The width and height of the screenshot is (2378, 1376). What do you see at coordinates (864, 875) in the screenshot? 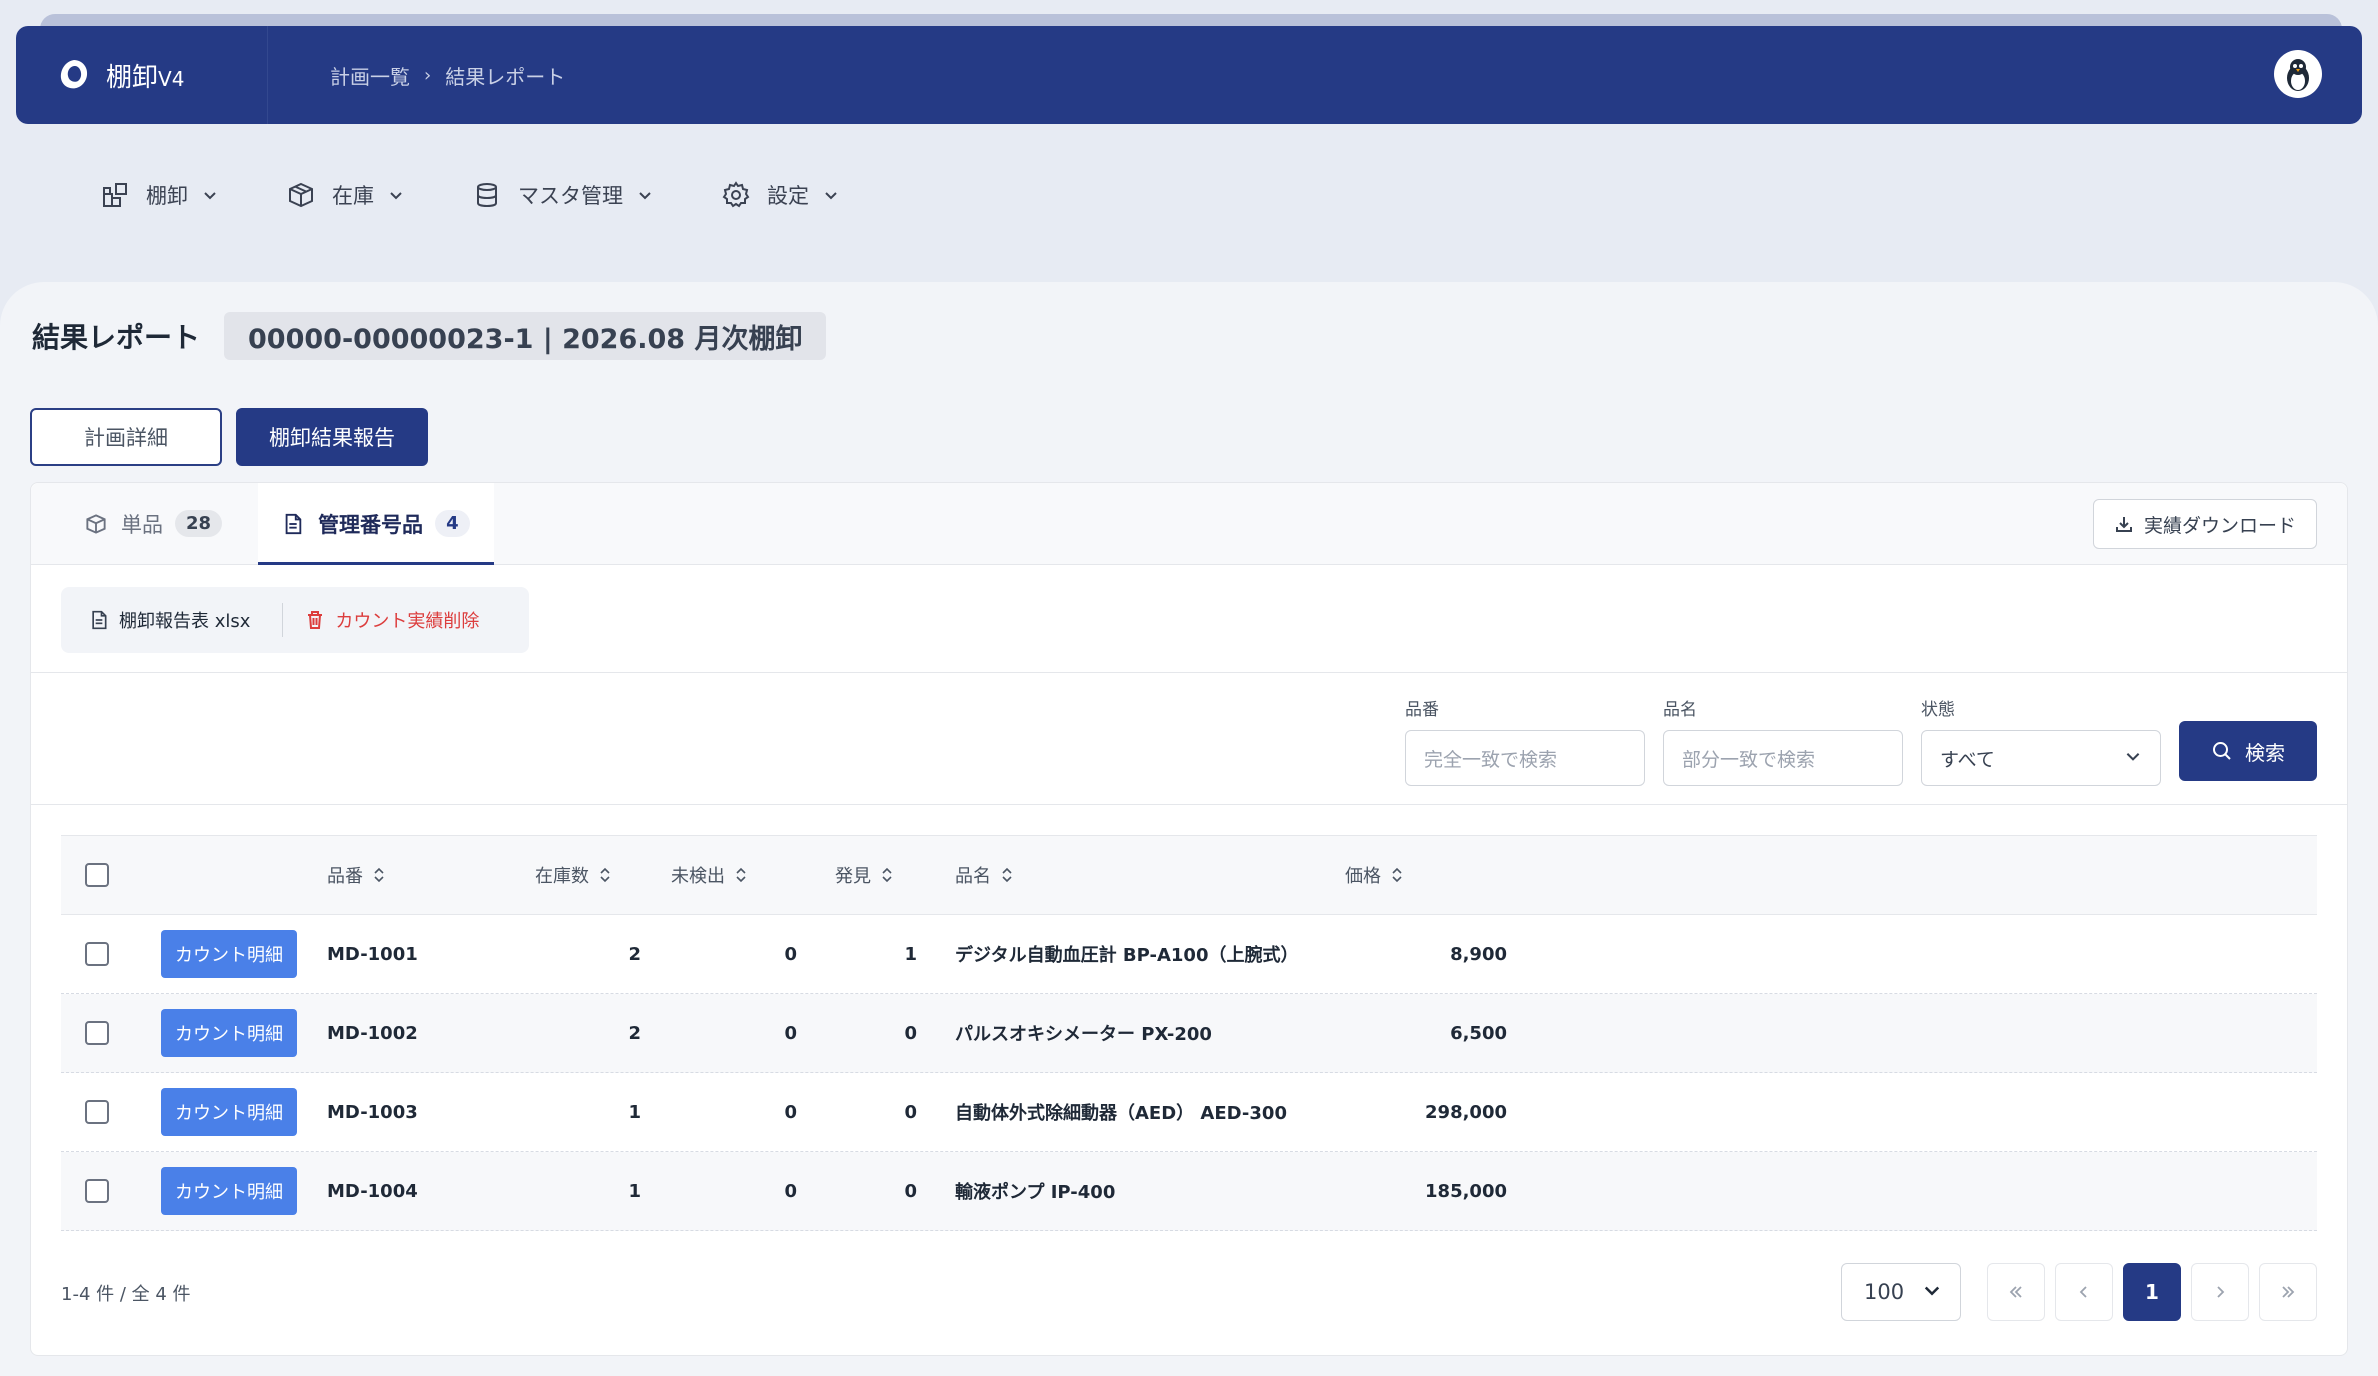
I see `header-found: 発見` at bounding box center [864, 875].